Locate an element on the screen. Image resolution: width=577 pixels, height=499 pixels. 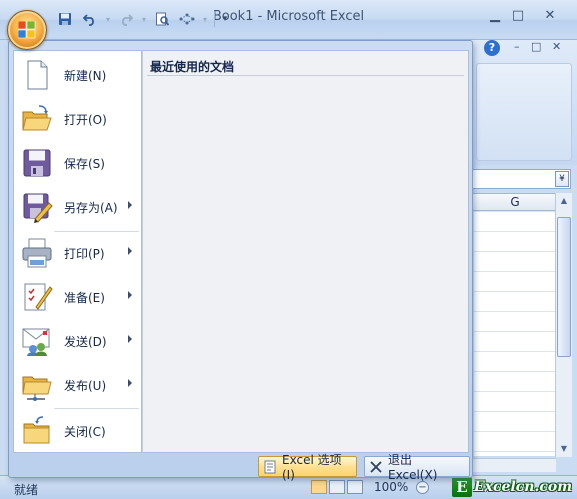
column-header-g: G is located at coordinates (515, 202).